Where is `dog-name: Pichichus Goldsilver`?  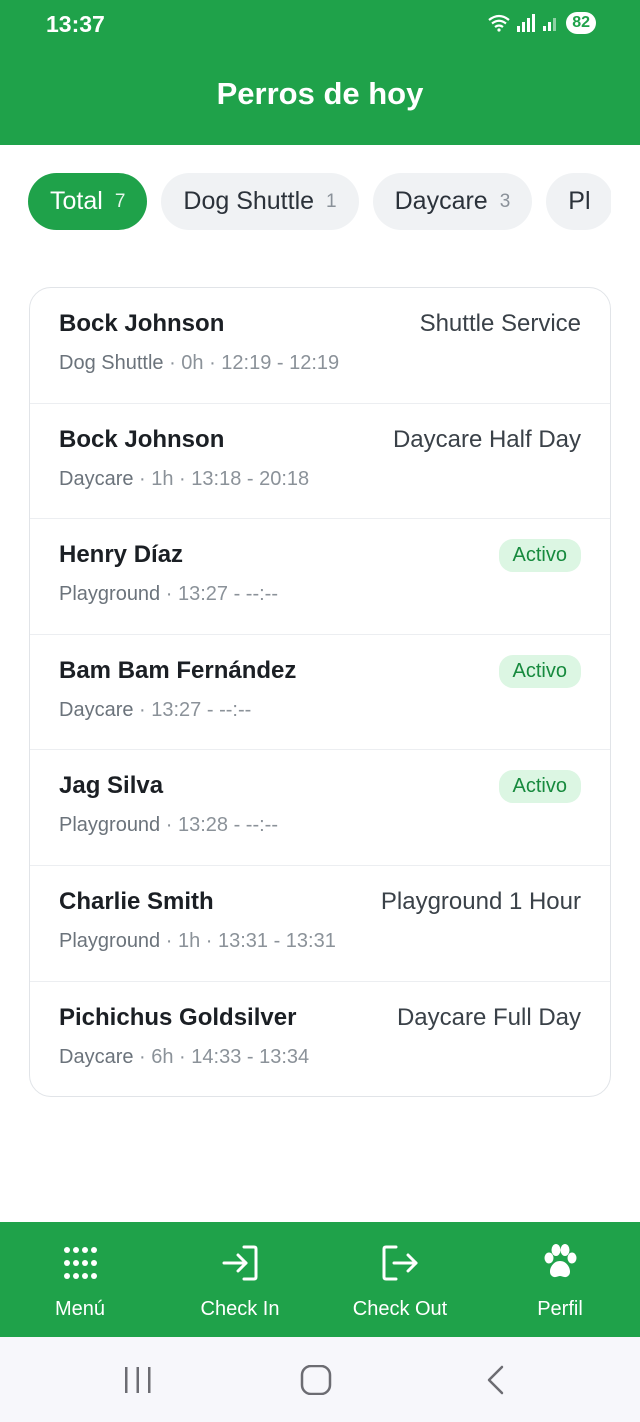
dog-name: Pichichus Goldsilver is located at coordinates (178, 1017).